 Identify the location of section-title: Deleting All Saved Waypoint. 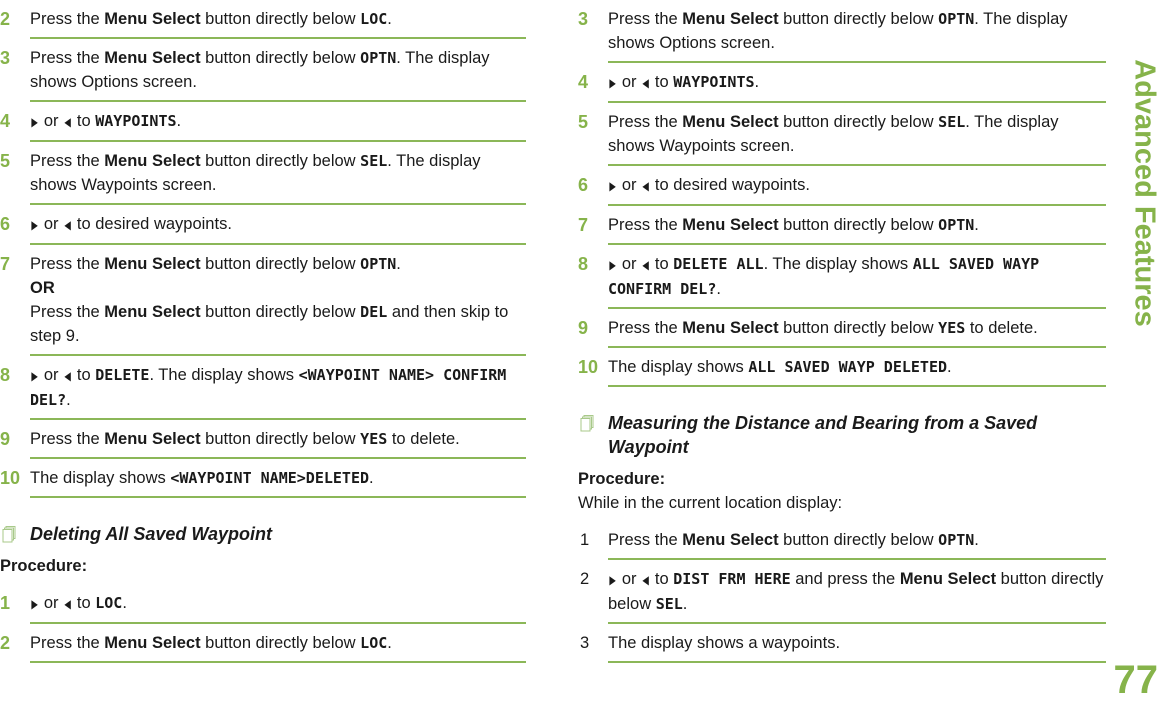
(151, 534).